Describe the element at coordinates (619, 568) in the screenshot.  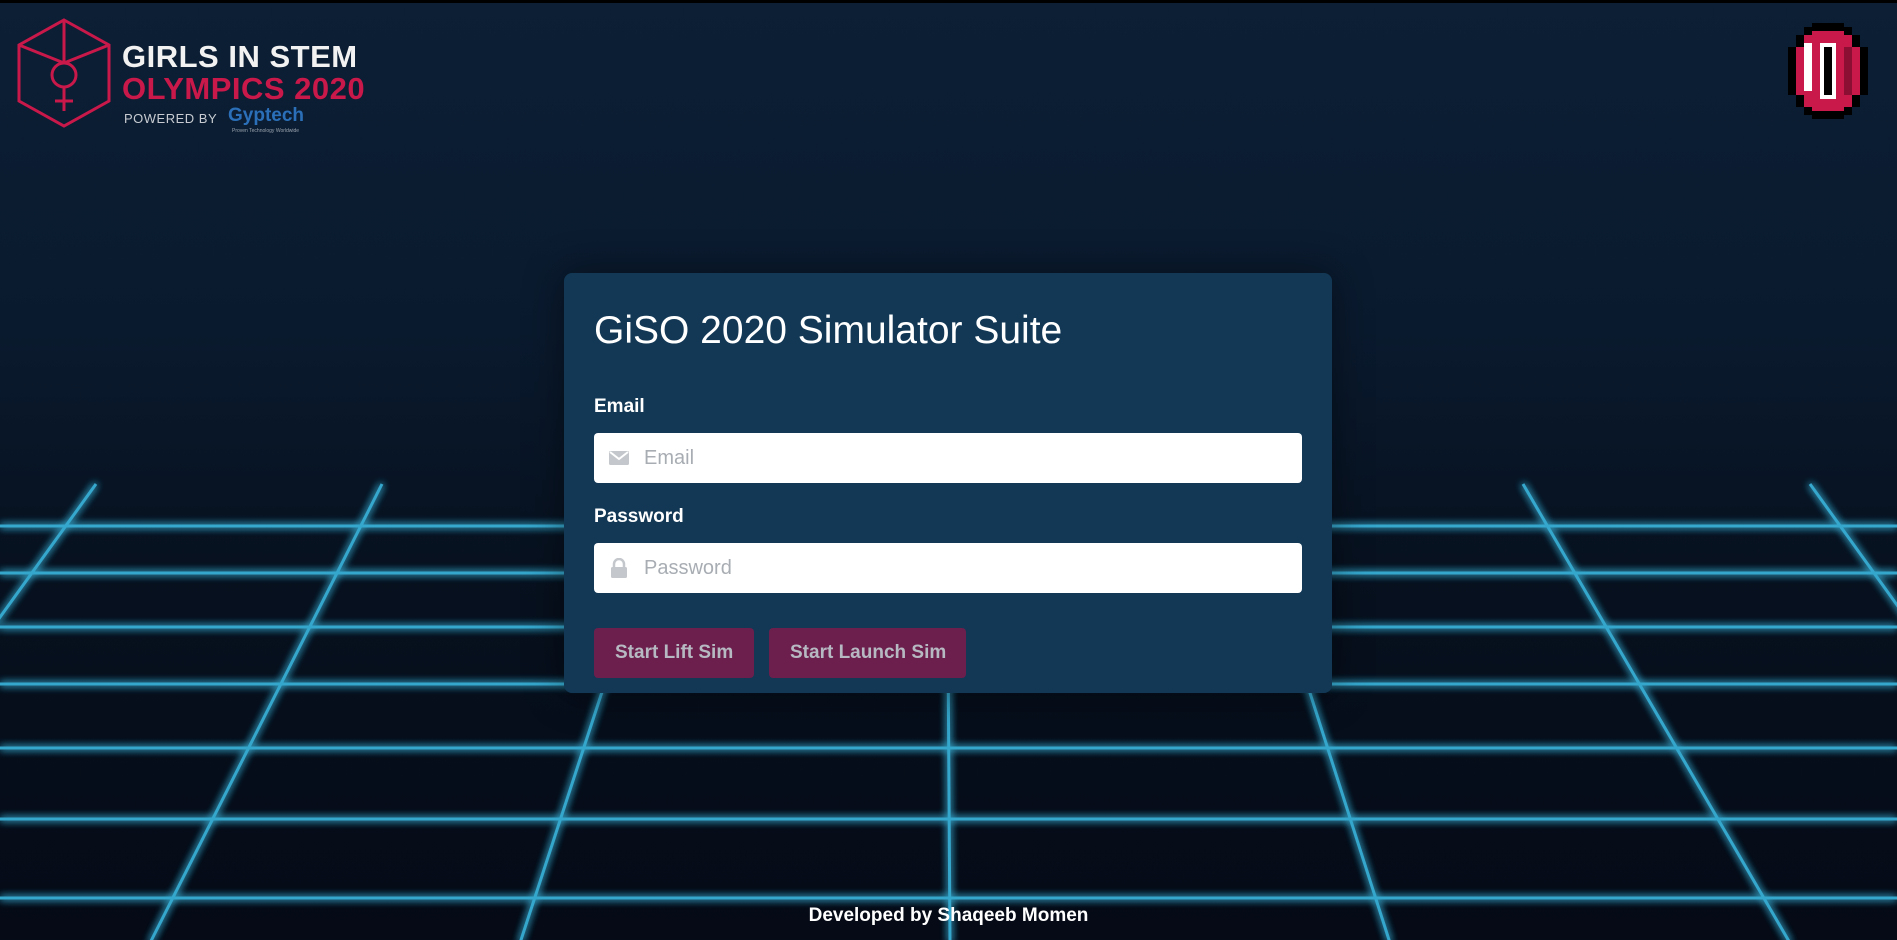
I see `lock-icon` at that location.